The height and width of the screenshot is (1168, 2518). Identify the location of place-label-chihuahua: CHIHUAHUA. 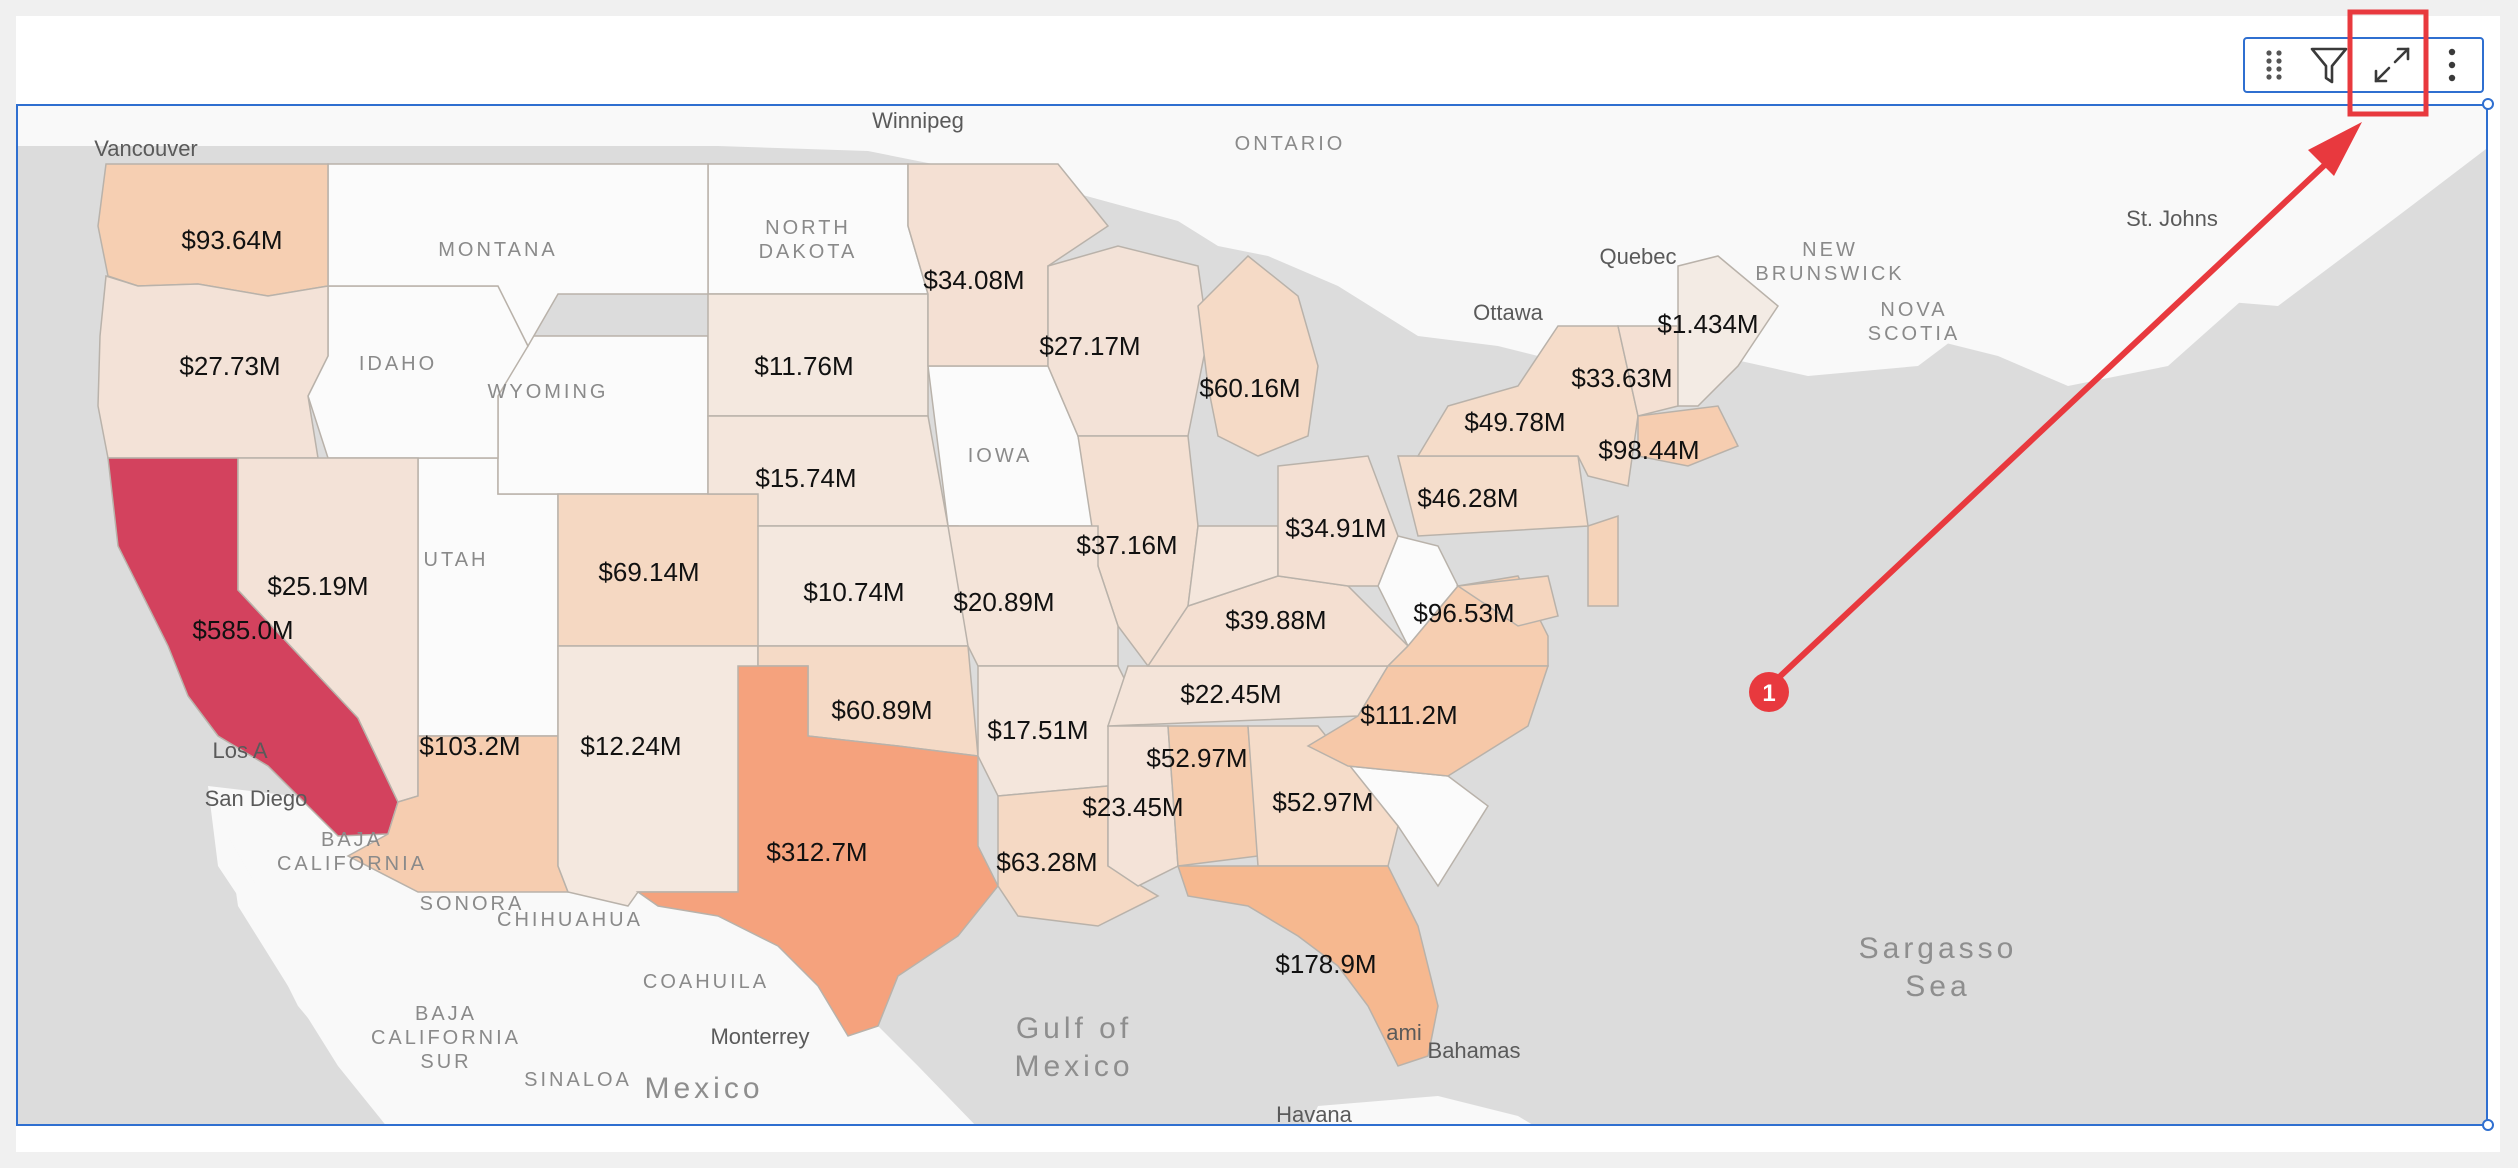
(570, 920).